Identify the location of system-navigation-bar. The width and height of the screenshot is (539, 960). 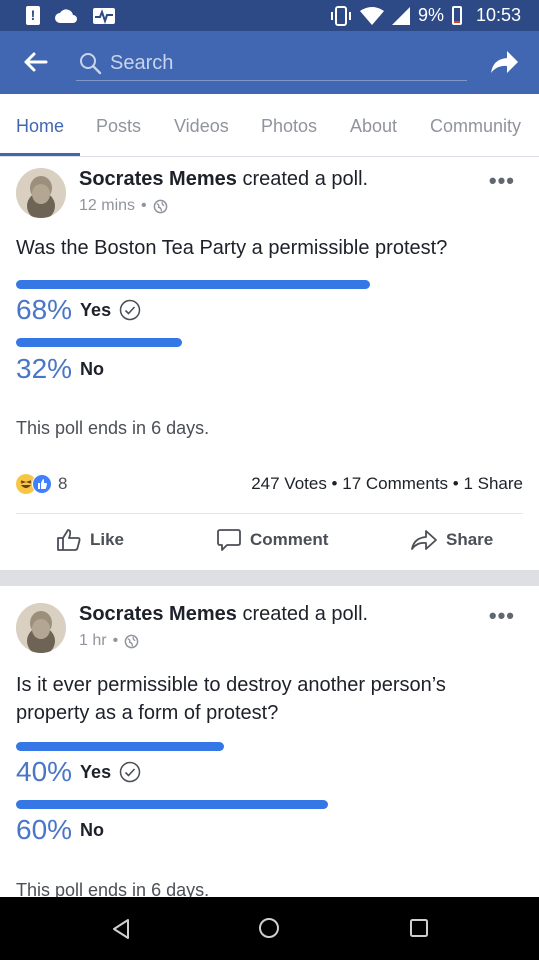
(269, 928).